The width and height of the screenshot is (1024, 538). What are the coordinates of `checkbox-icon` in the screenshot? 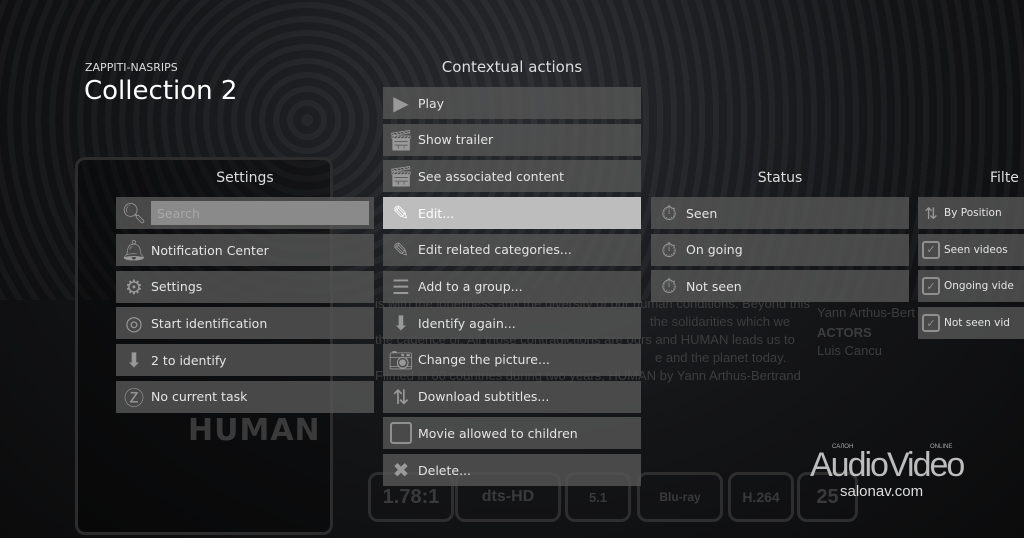 It's located at (401, 433).